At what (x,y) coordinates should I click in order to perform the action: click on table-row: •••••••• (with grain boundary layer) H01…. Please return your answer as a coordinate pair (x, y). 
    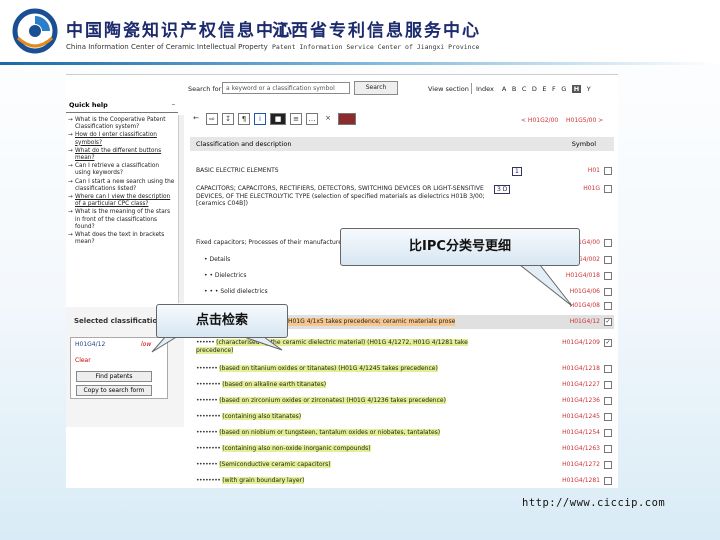
    Looking at the image, I should click on (402, 482).